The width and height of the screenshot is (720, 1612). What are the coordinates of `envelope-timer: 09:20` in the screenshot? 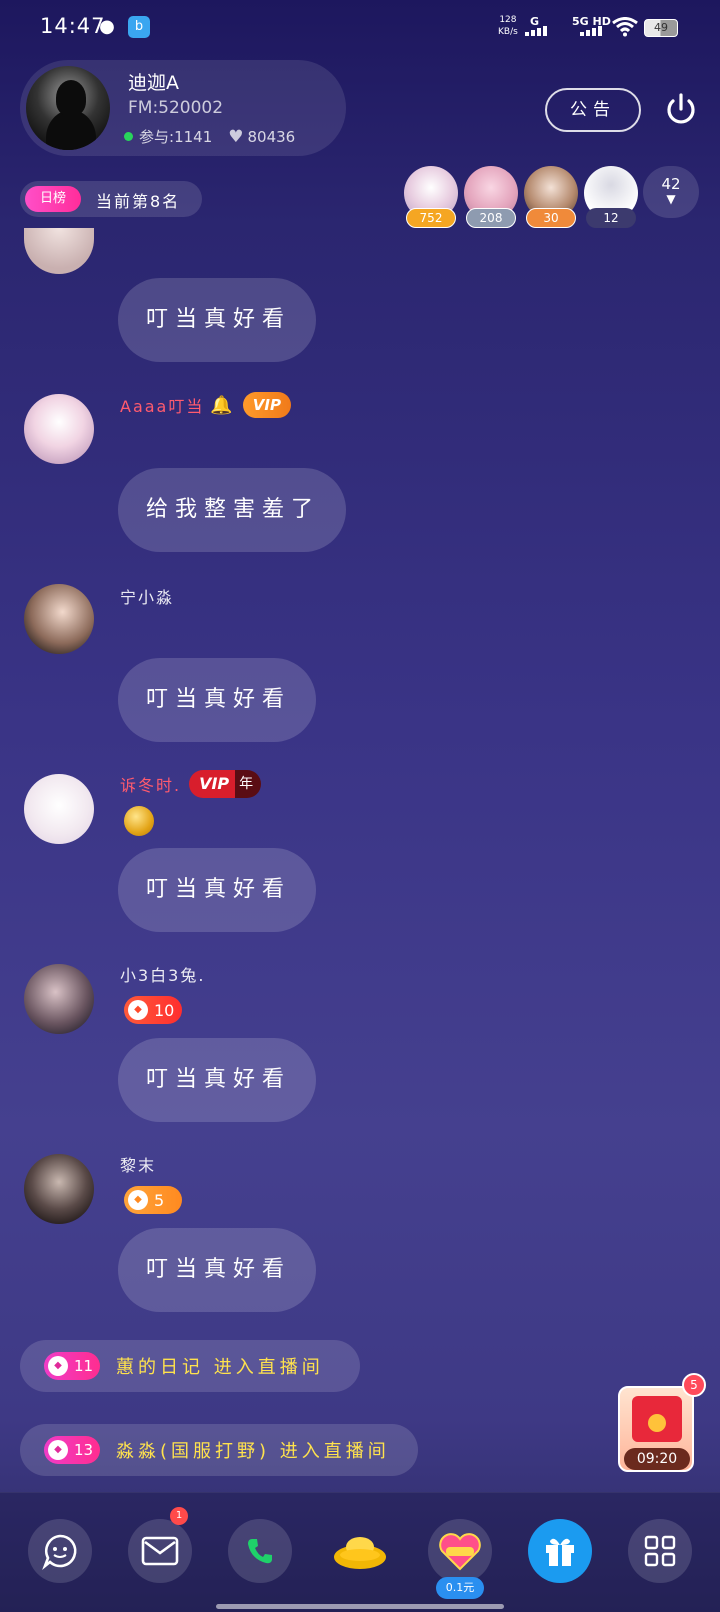 It's located at (657, 1459).